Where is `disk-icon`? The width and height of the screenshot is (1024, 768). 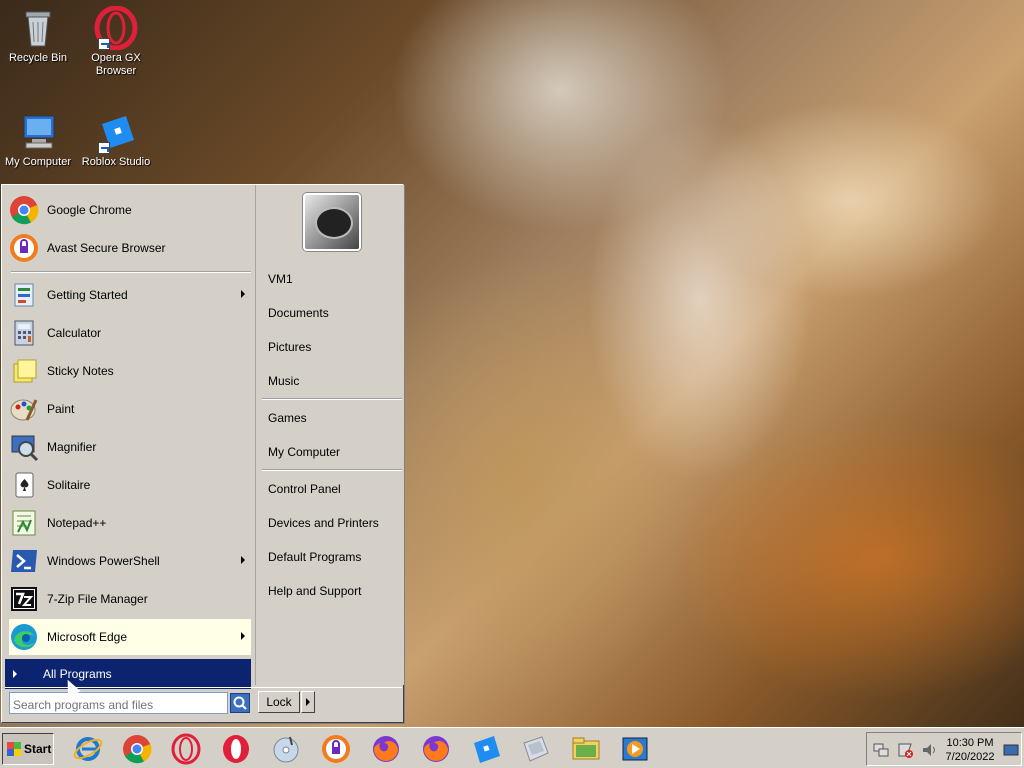
disk-icon is located at coordinates (536, 749).